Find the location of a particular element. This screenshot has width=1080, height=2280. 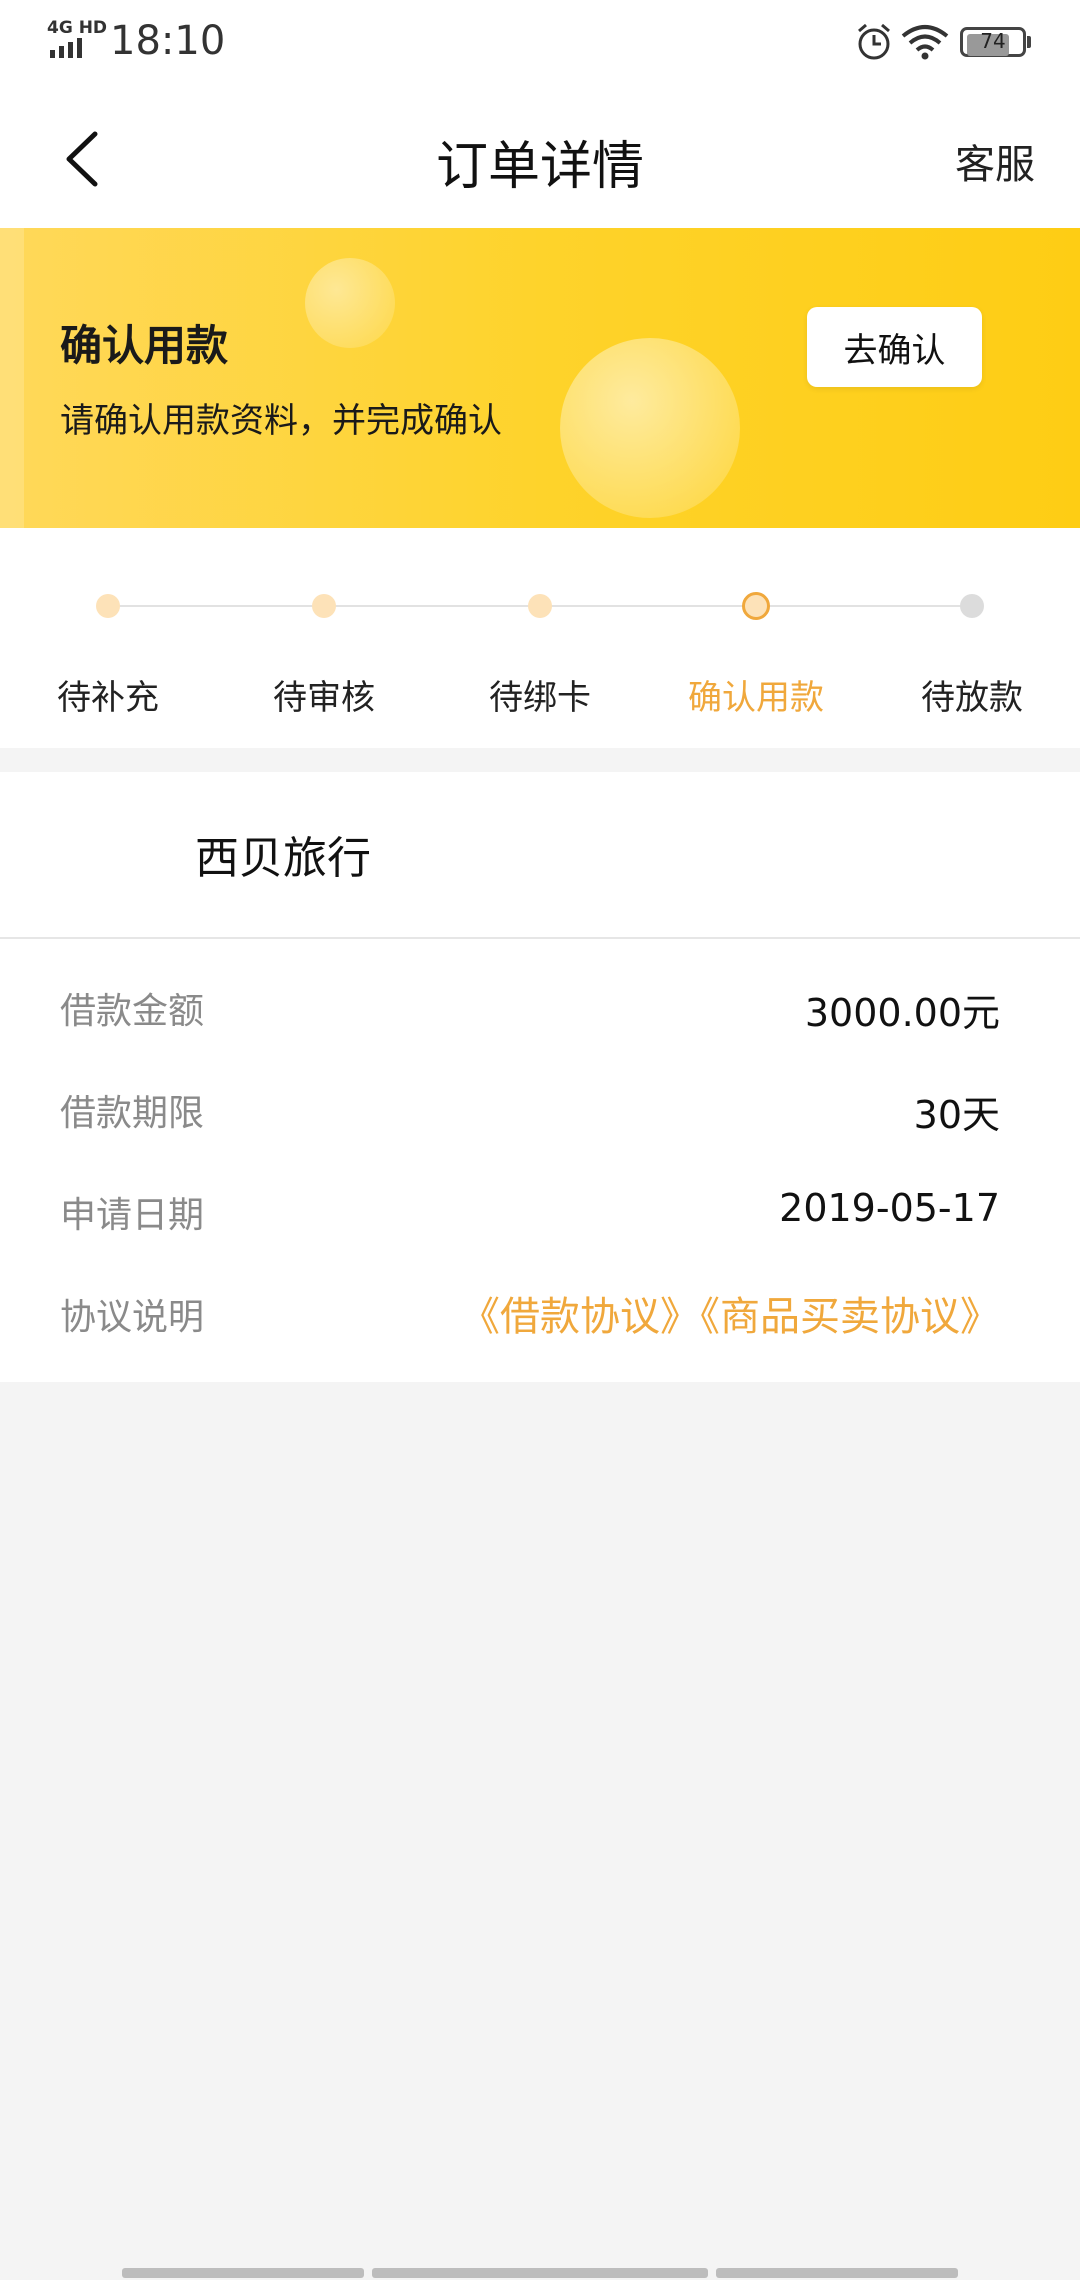

progress-steps: 待补充 待审核 待绑卡 确认用款 待放款 is located at coordinates (540, 638).